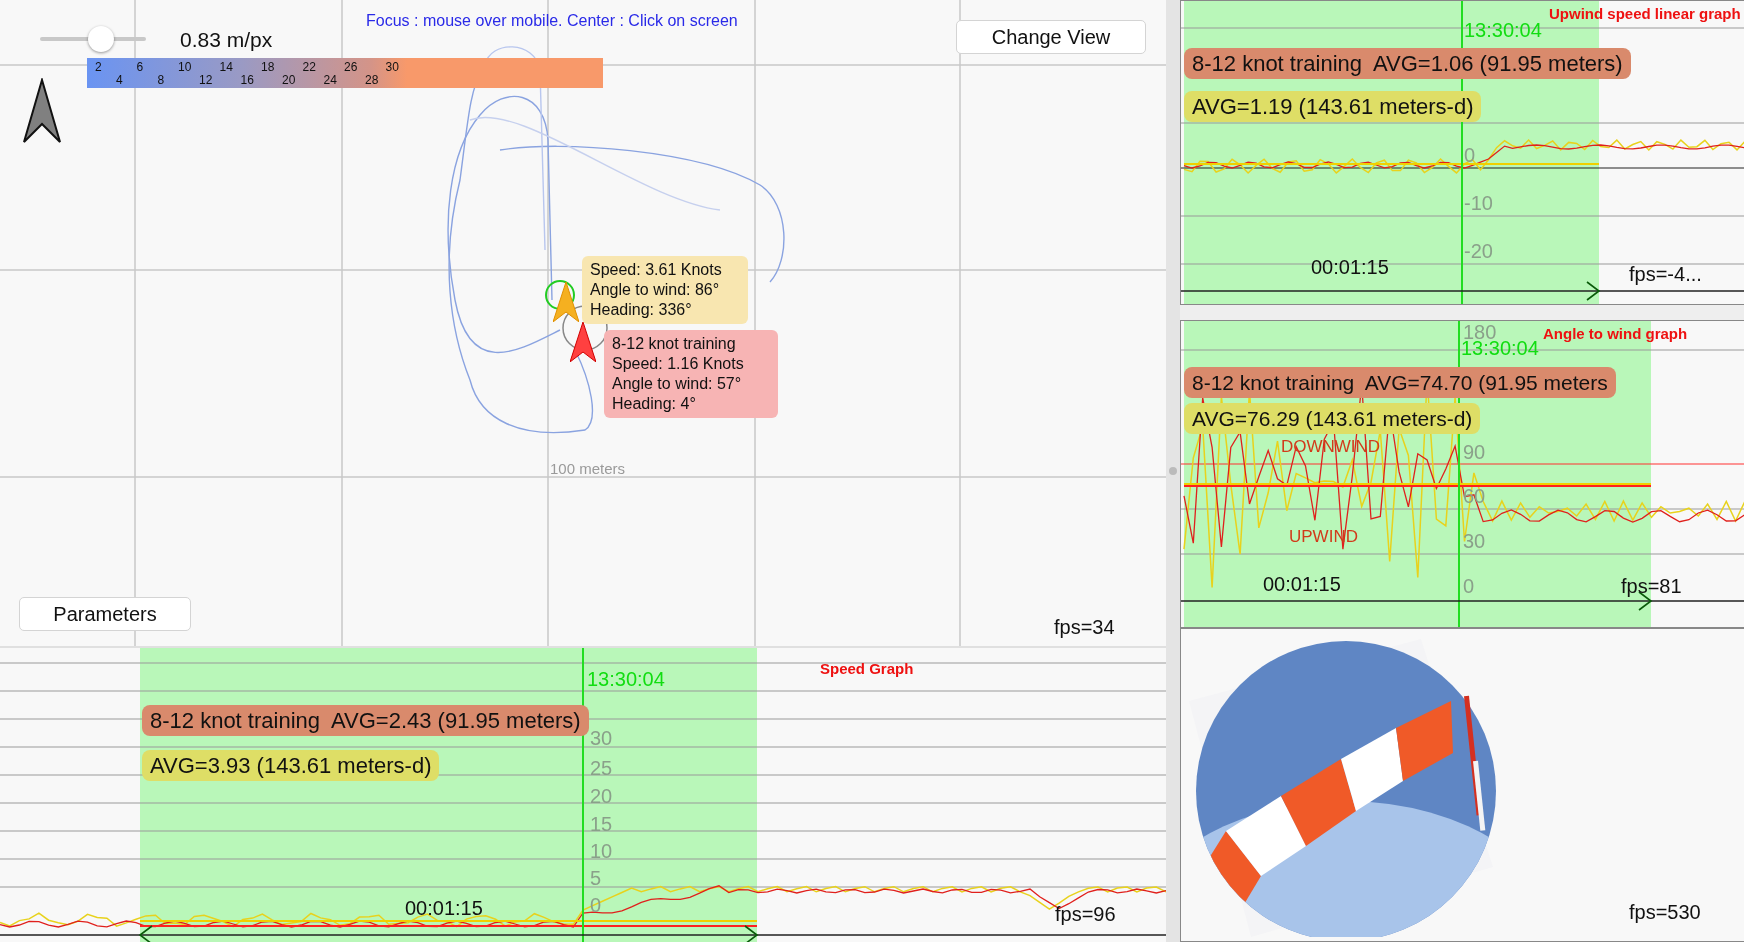  Describe the element at coordinates (161, 80) in the screenshot. I see `scale-value: 8` at that location.